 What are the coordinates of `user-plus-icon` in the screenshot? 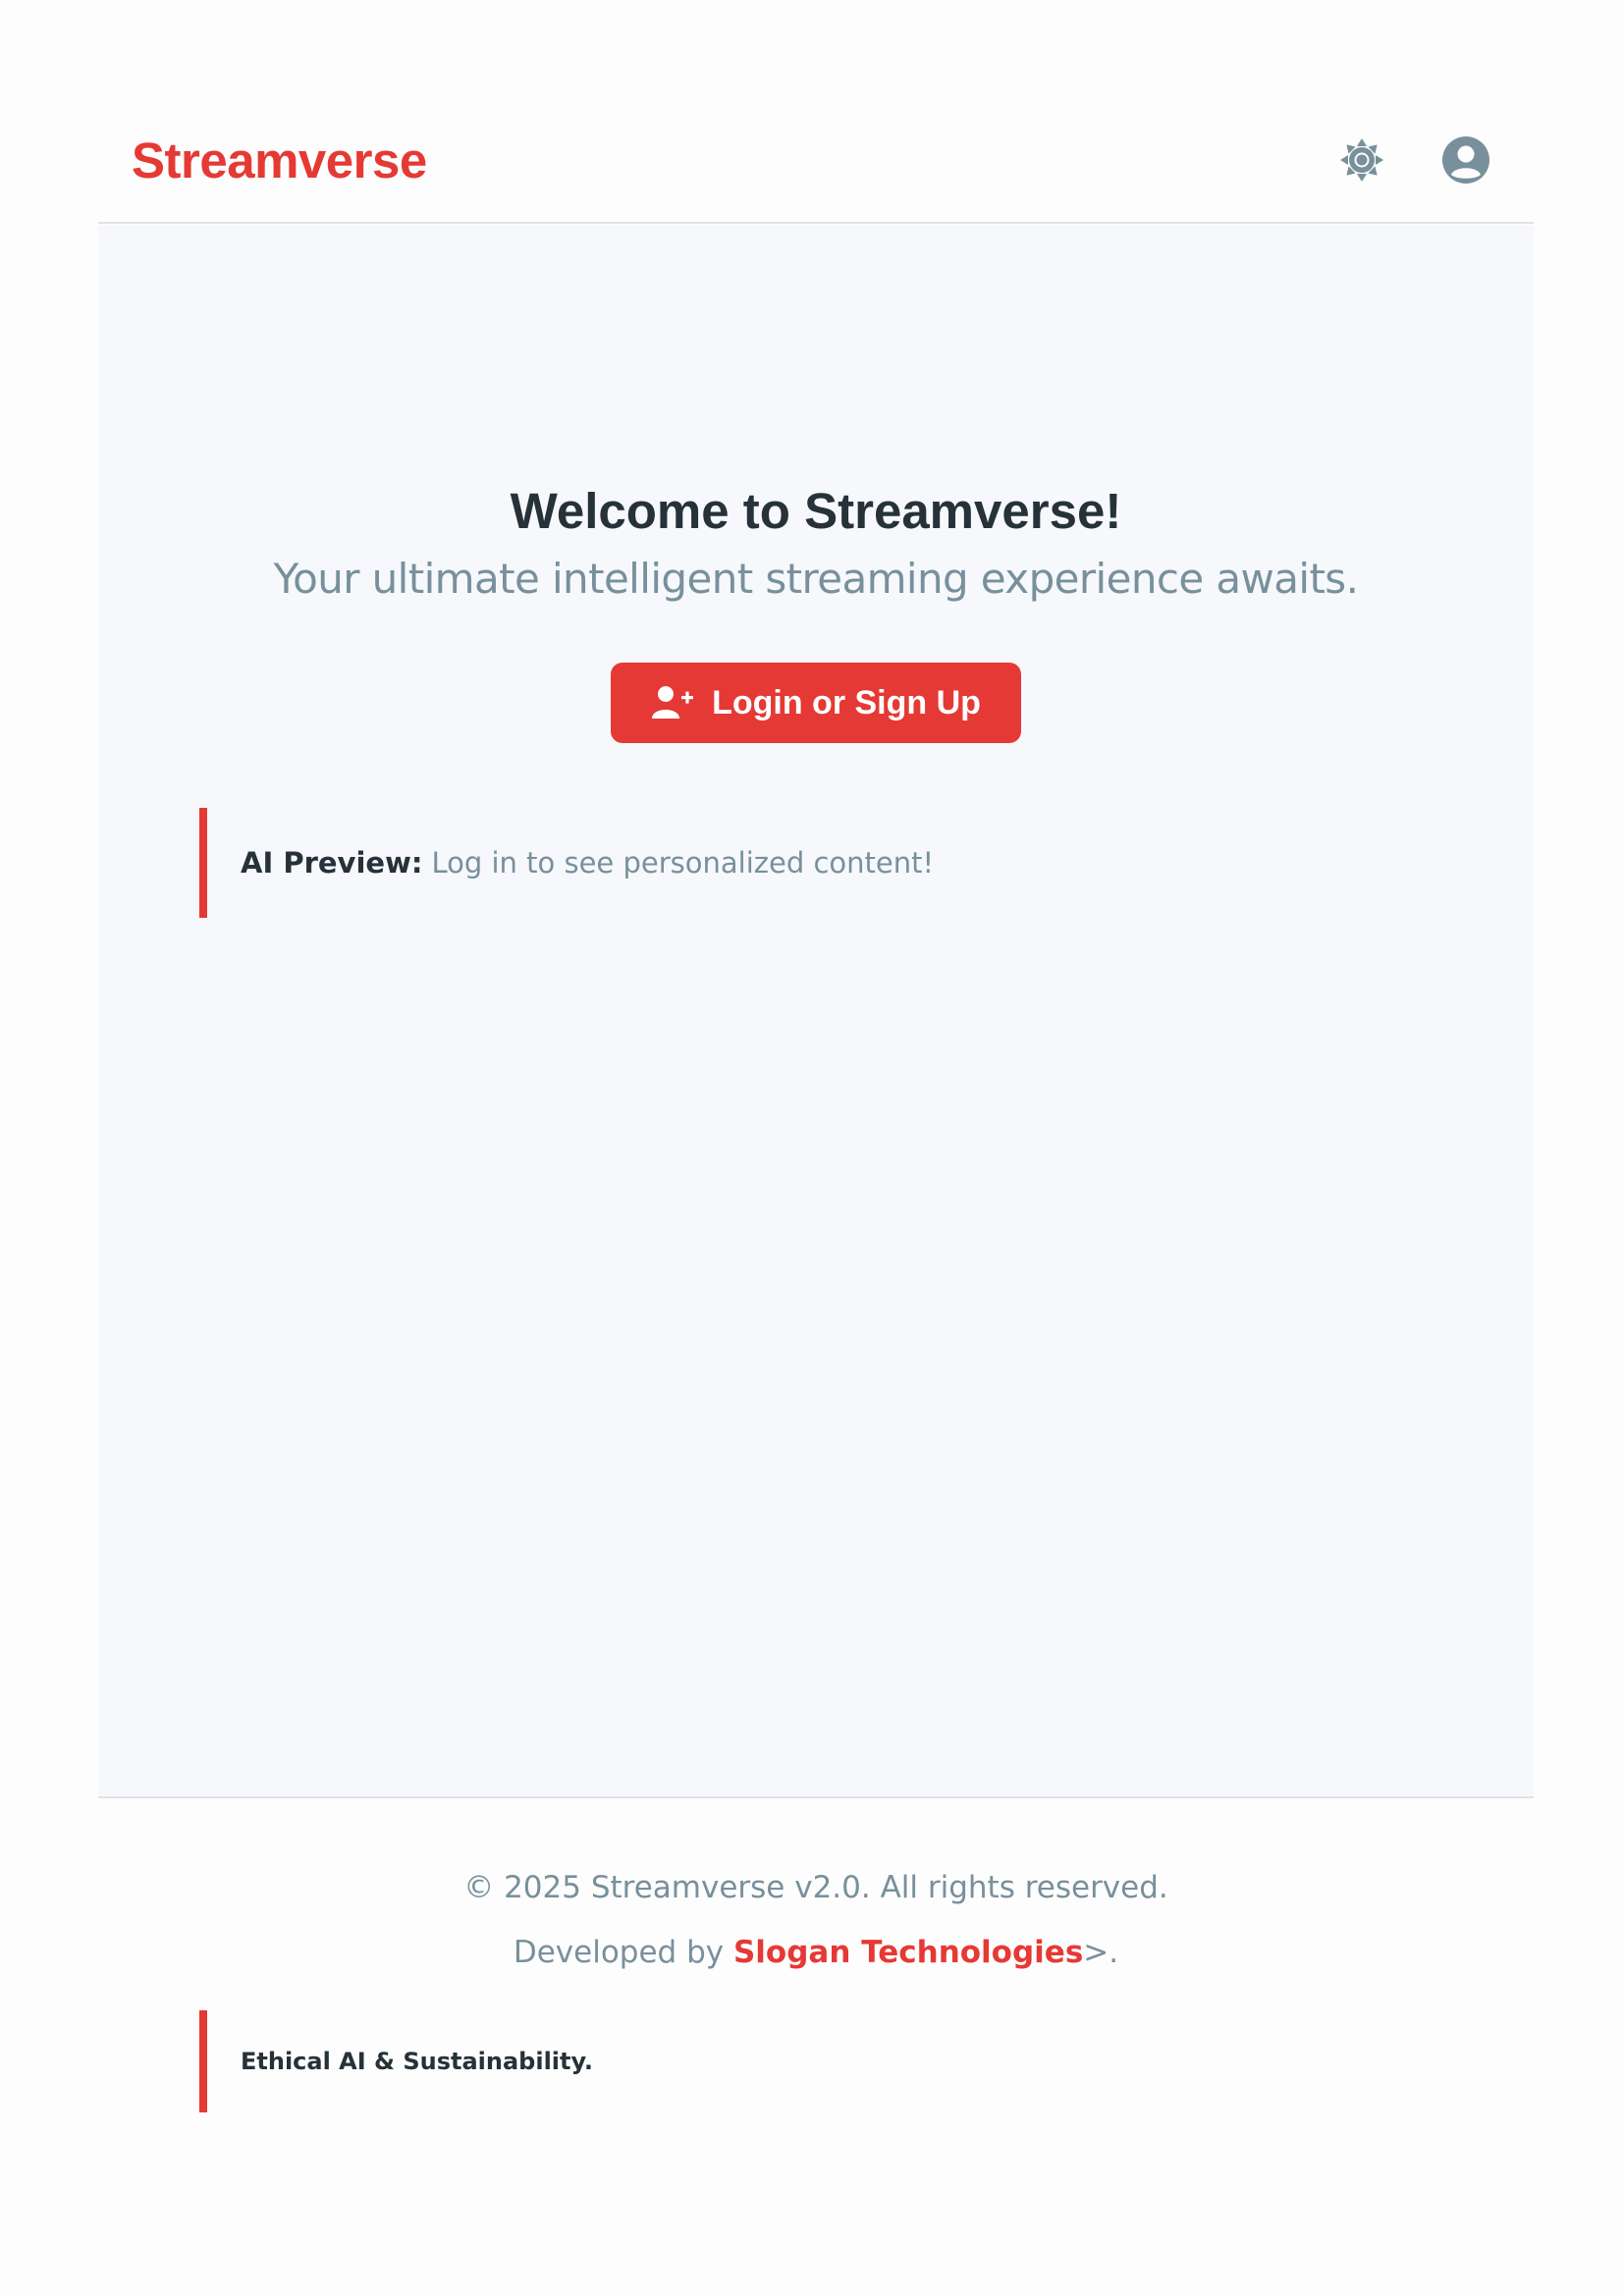 It's located at (673, 702).